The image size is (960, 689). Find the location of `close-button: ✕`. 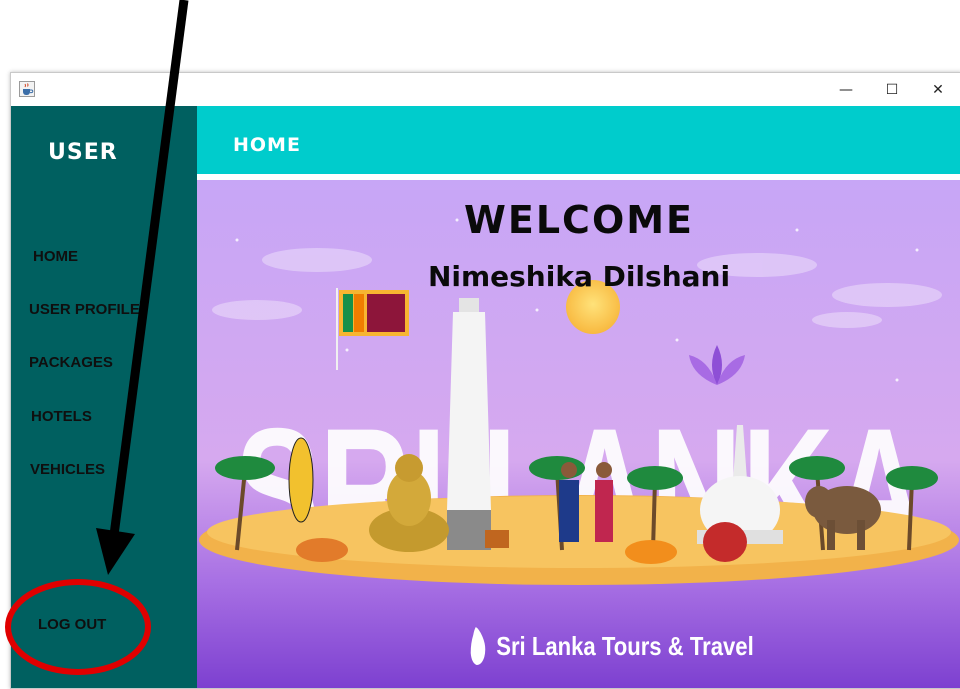

close-button: ✕ is located at coordinates (937, 89).